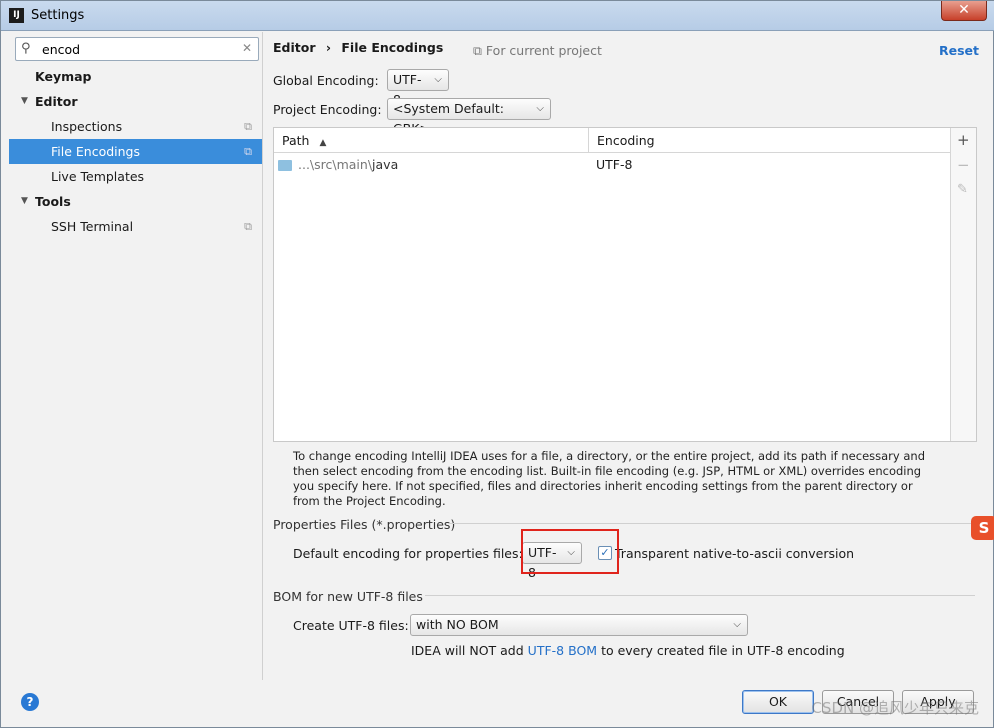 This screenshot has width=994, height=728. I want to click on row-encoding: UTF-8, so click(614, 165).